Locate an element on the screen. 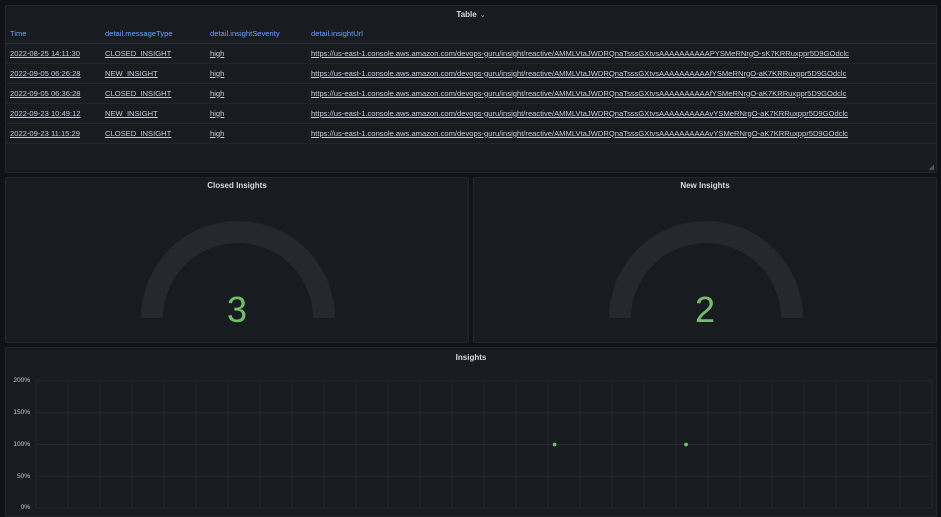 This screenshot has width=941, height=517. closed-insights-value: 3 is located at coordinates (237, 309).